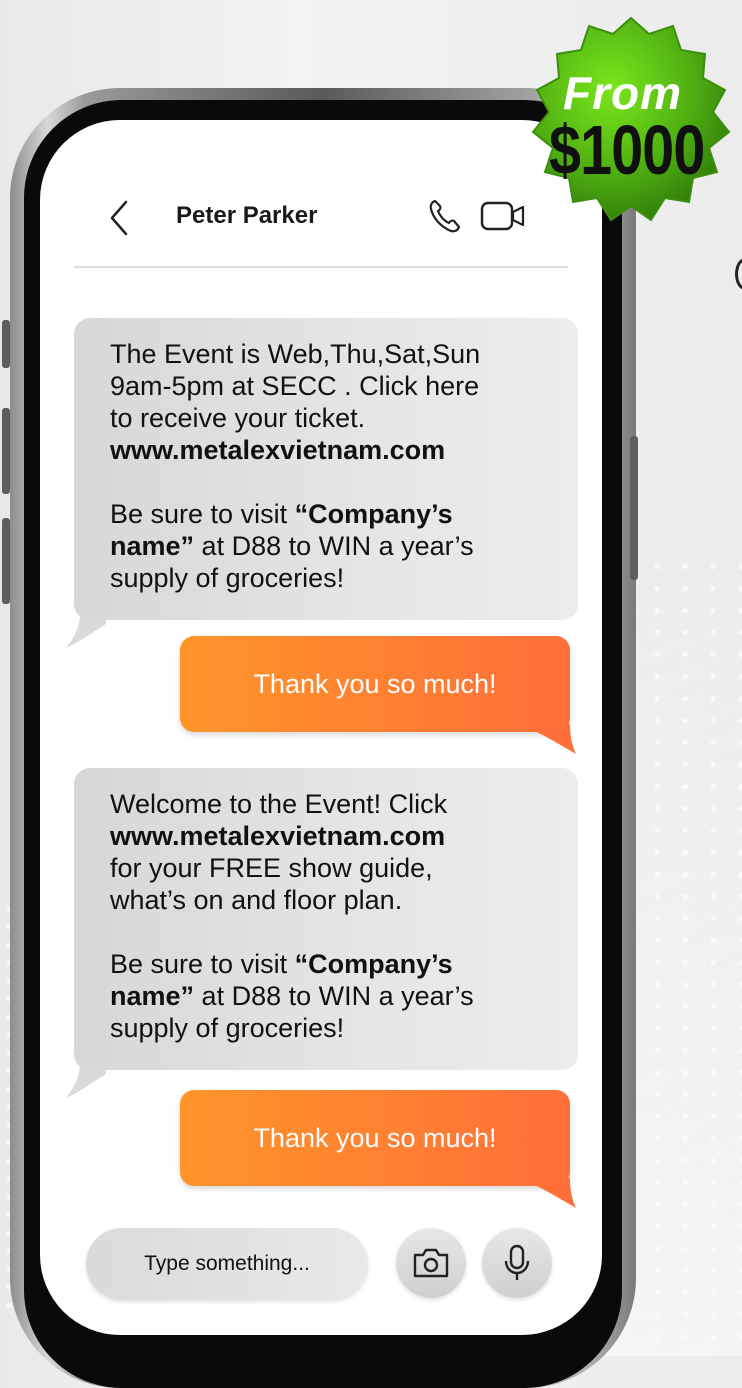  Describe the element at coordinates (445, 216) in the screenshot. I see `phone-call-icon` at that location.